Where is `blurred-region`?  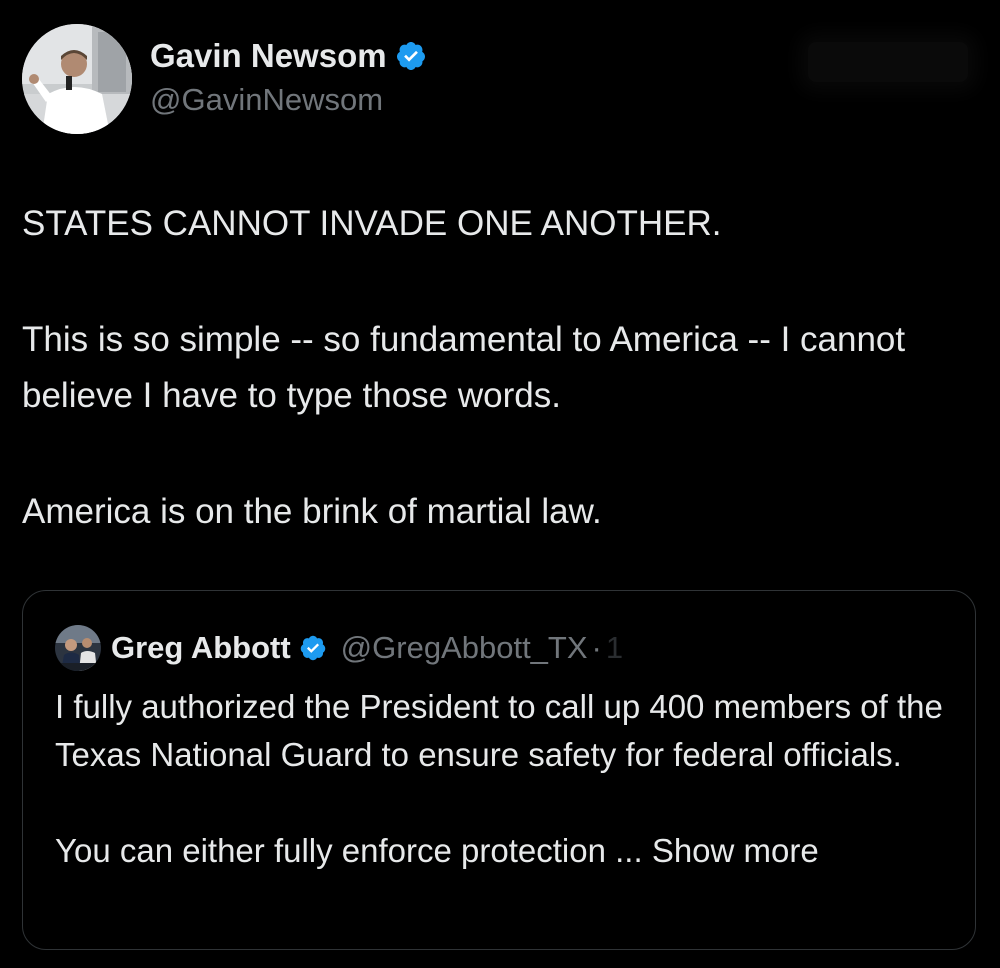 blurred-region is located at coordinates (888, 62).